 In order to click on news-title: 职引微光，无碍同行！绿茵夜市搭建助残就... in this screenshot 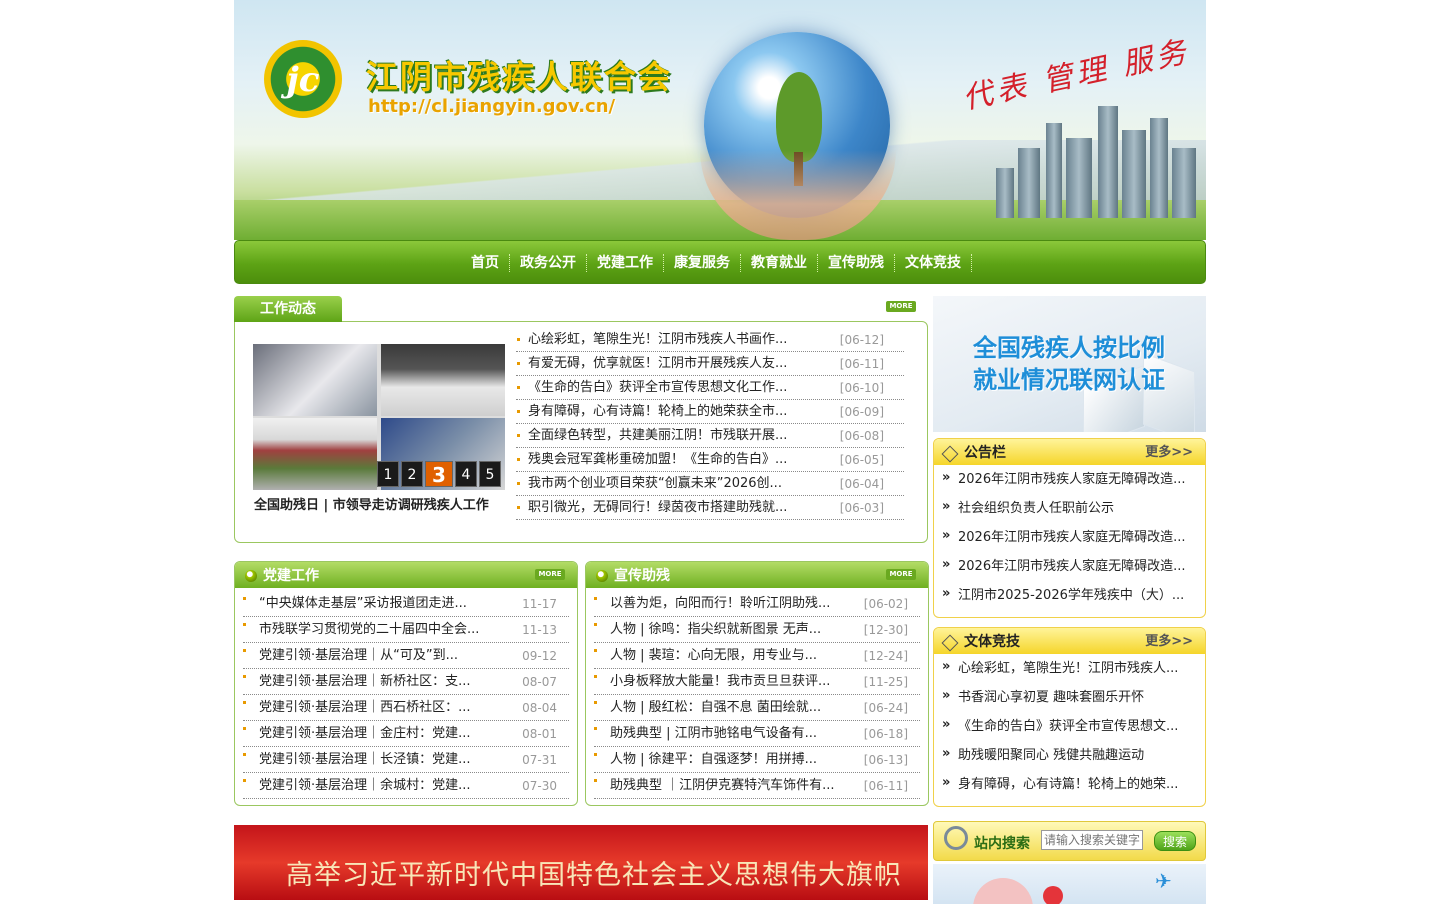, I will do `click(657, 507)`.